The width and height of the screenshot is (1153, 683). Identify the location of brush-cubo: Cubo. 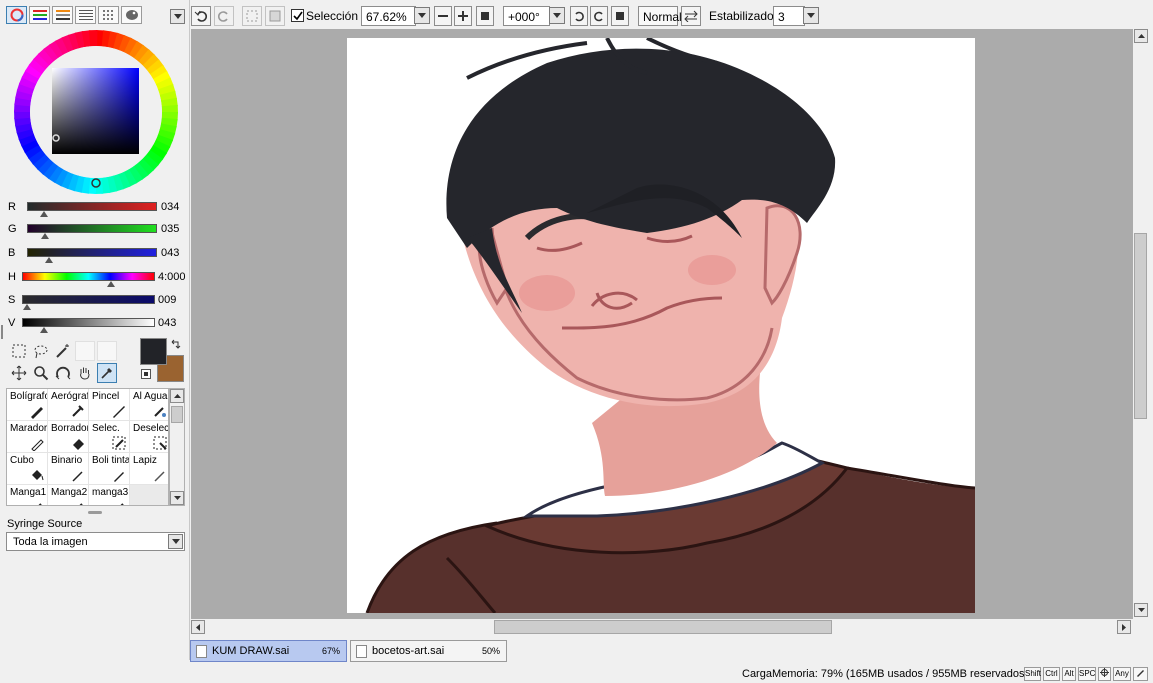
(27, 469).